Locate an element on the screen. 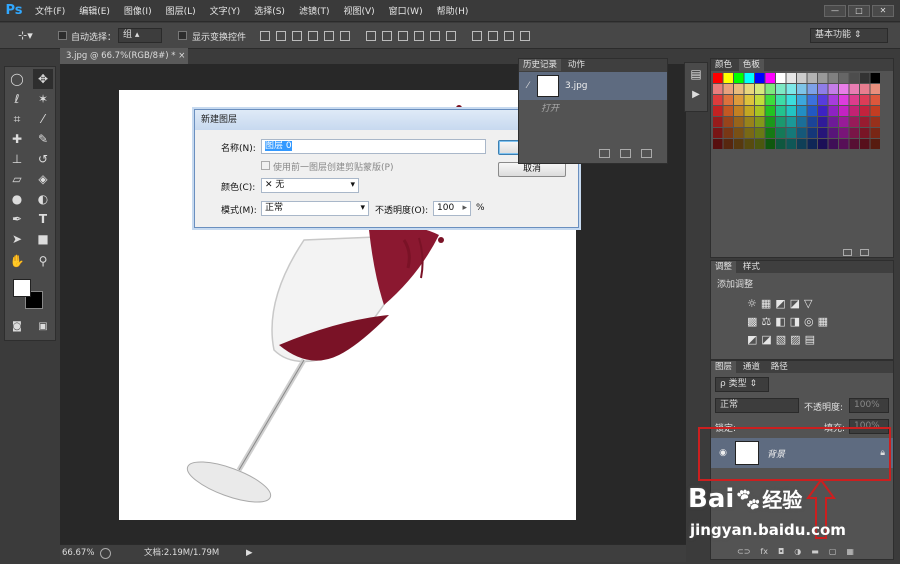 This screenshot has width=900, height=564. menu-item: 图像(I) is located at coordinates (138, 10).